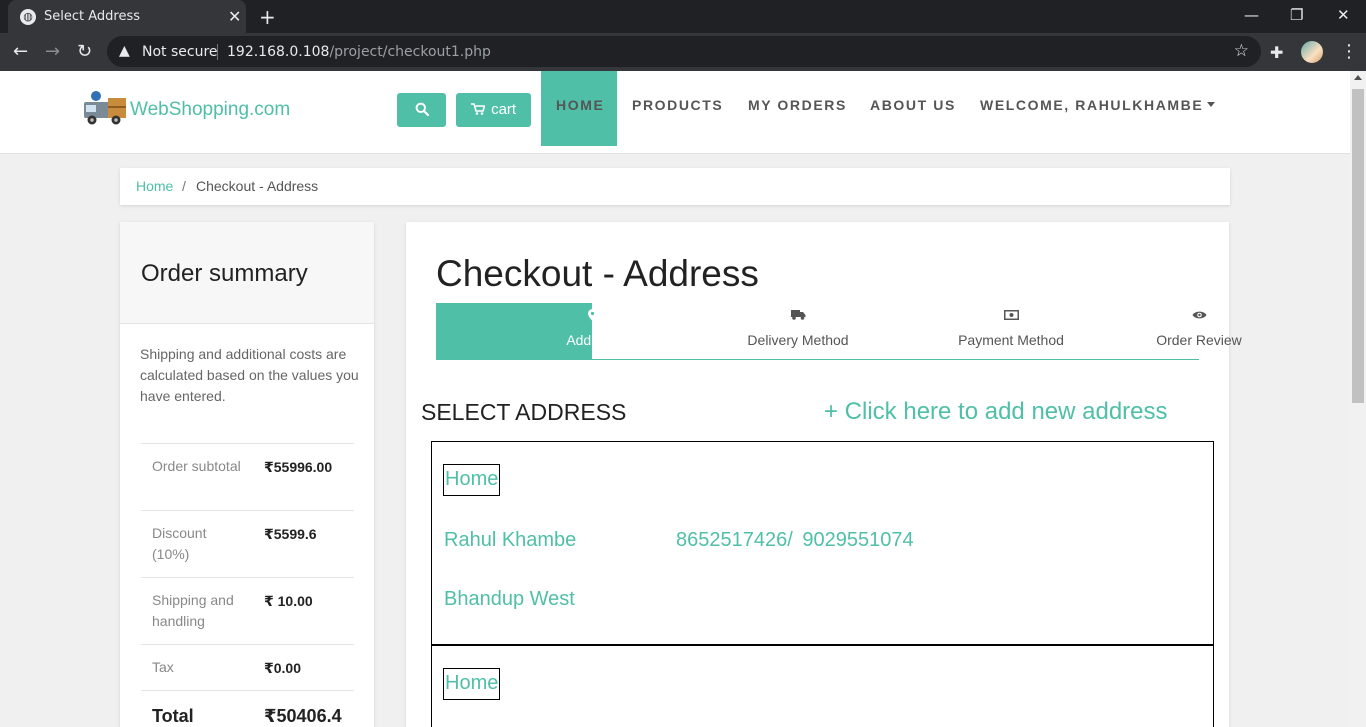 Image resolution: width=1366 pixels, height=727 pixels. I want to click on url-host: 192.168.0.108, so click(278, 52).